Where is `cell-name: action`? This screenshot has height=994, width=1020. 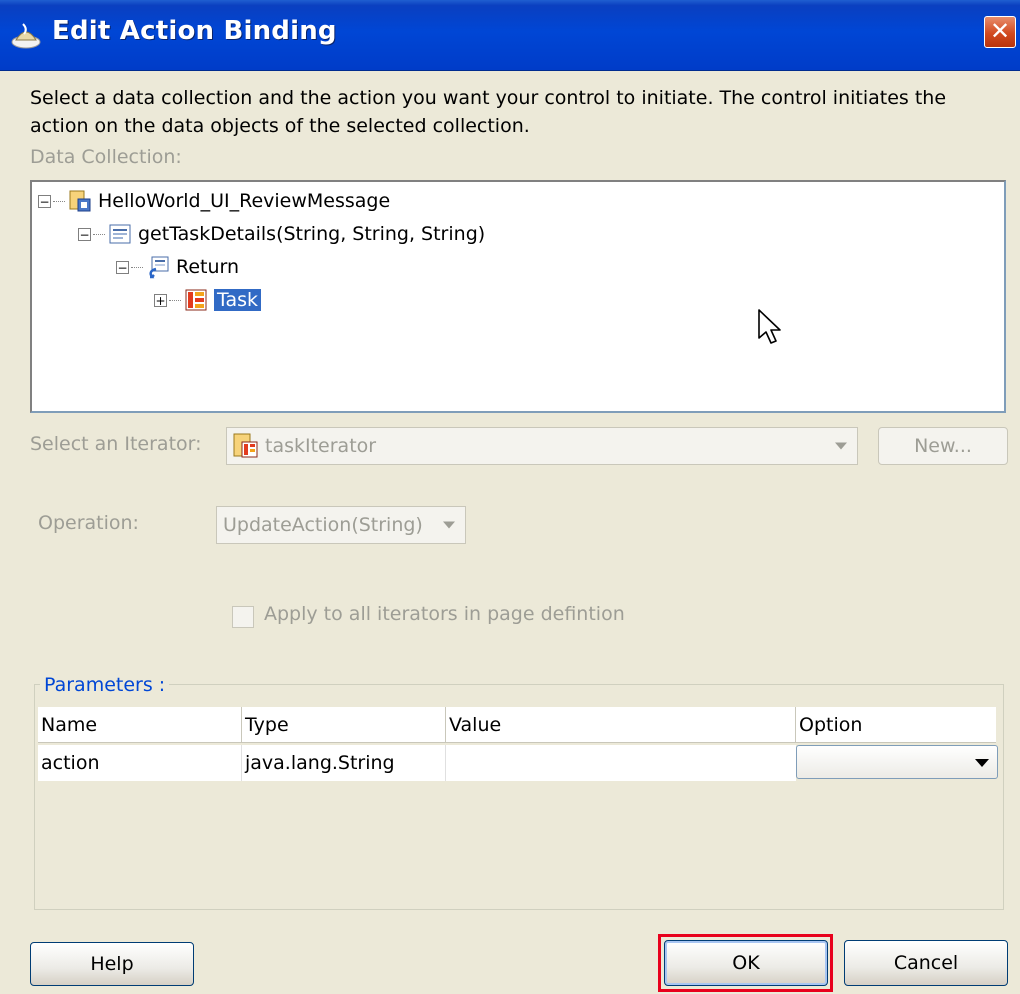 cell-name: action is located at coordinates (140, 763).